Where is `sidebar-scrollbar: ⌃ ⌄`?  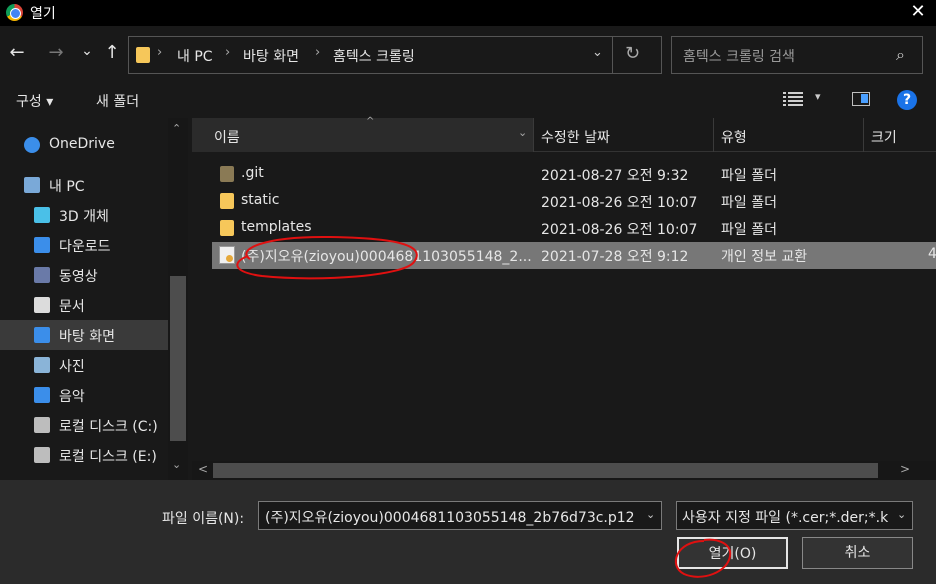
sidebar-scrollbar: ⌃ ⌄ is located at coordinates (178, 299).